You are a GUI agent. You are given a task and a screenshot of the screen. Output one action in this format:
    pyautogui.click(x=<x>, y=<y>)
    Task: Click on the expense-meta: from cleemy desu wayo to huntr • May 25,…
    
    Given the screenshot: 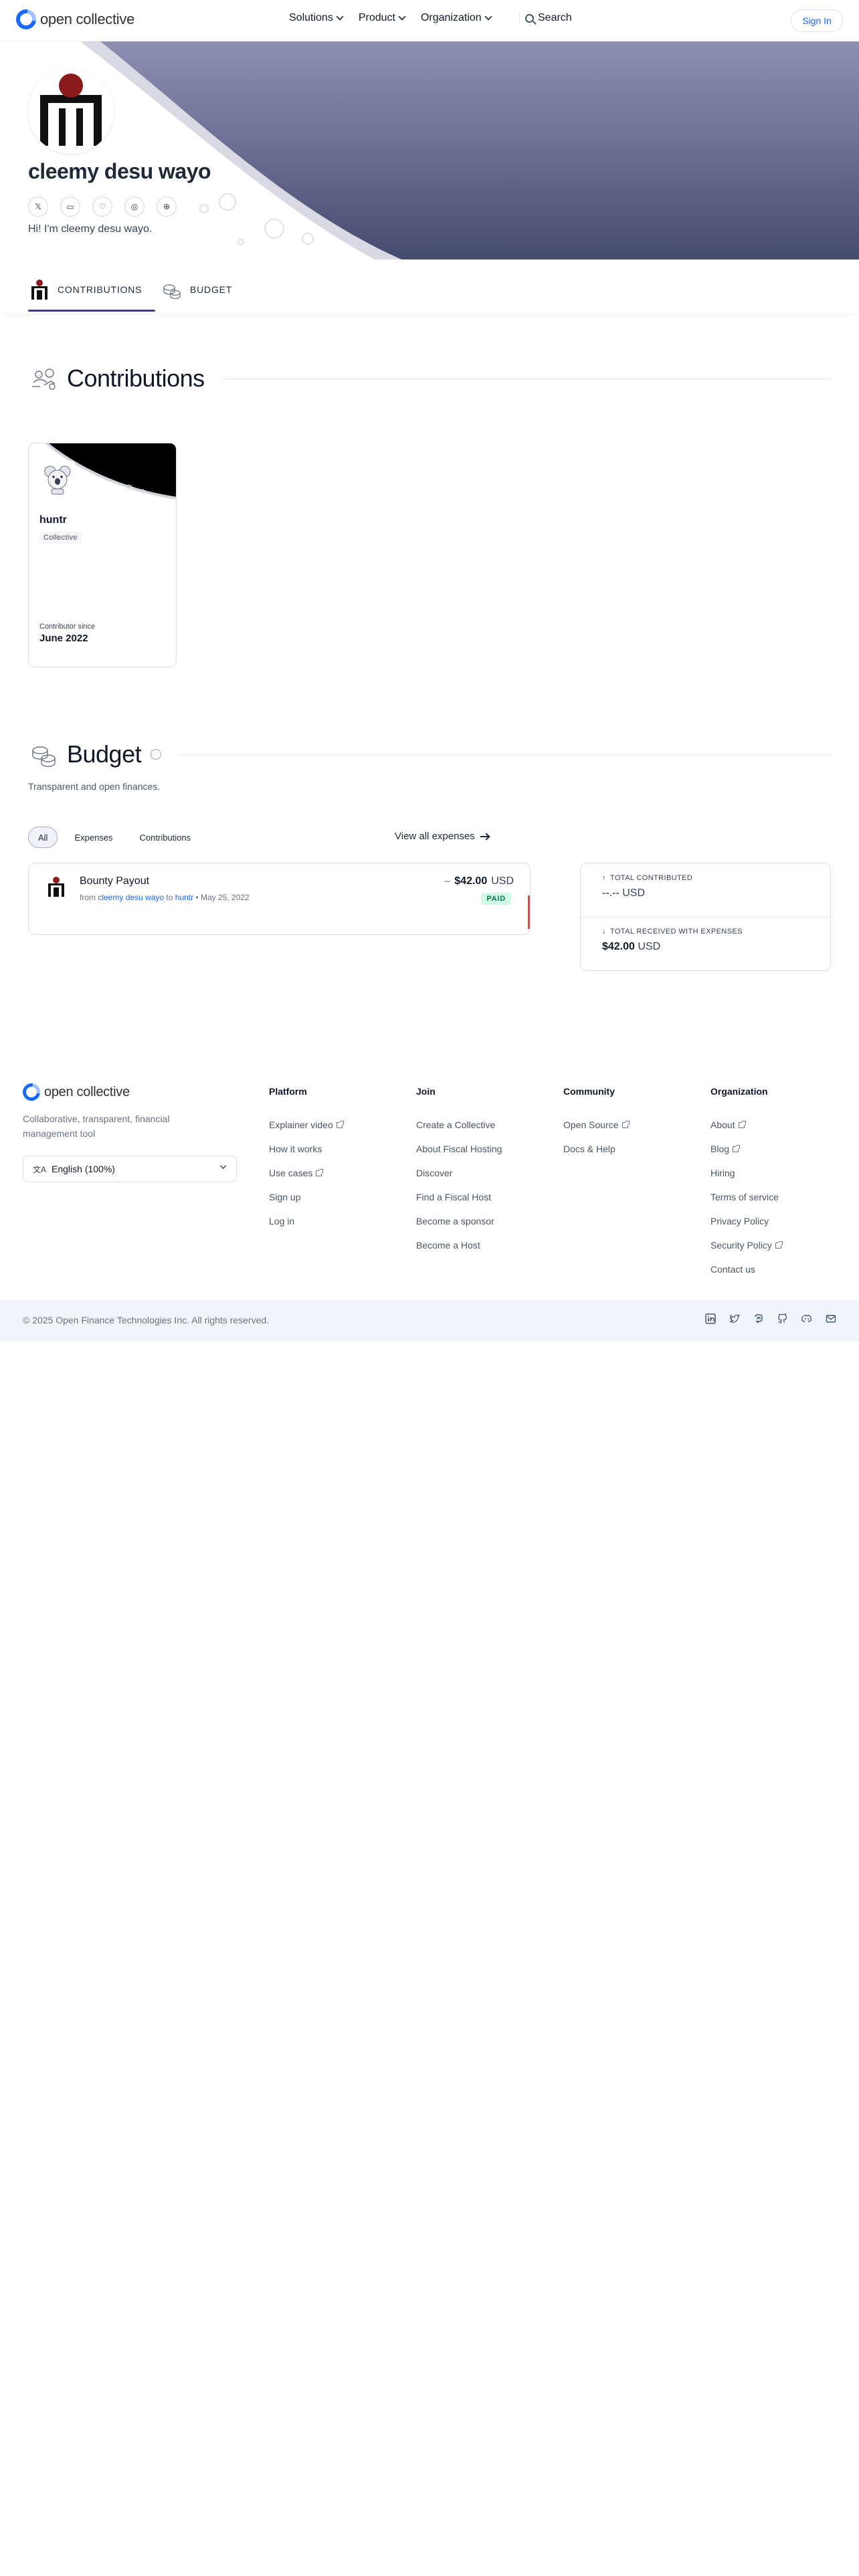 What is the action you would take?
    pyautogui.click(x=165, y=898)
    